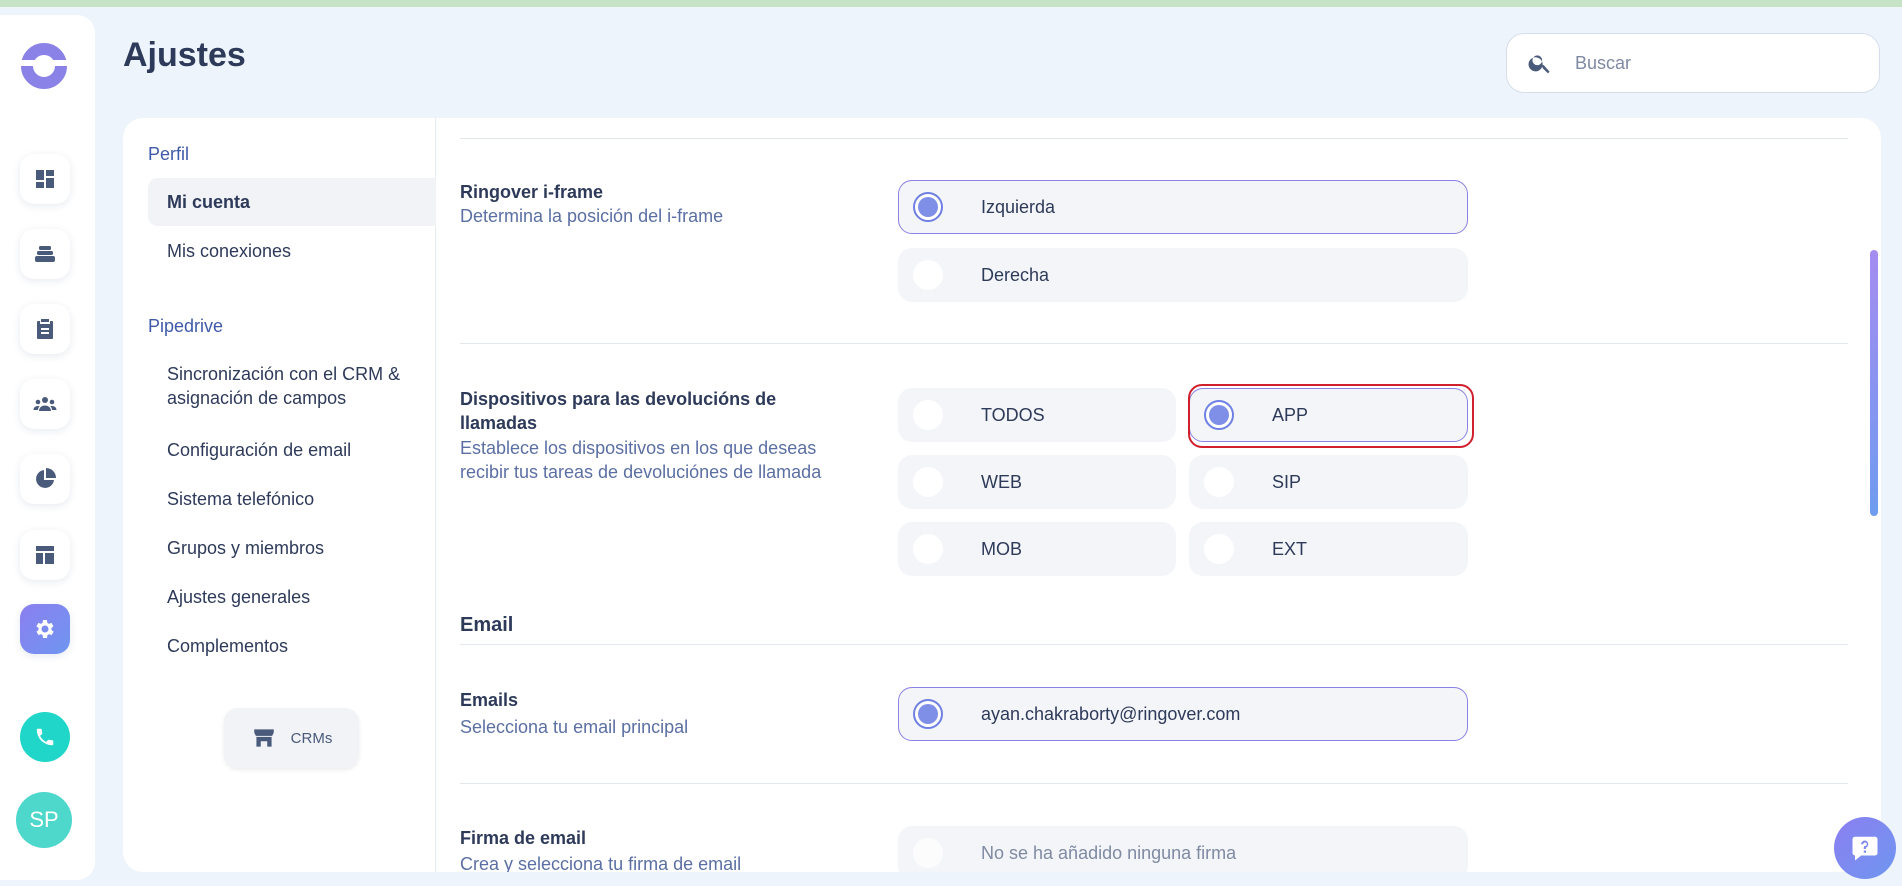 This screenshot has height=886, width=1902. Describe the element at coordinates (499, 423) in the screenshot. I see `devices-title-line2: llamadas` at that location.